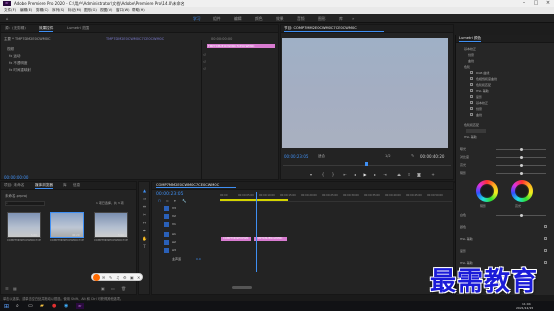 The width and height of the screenshot is (554, 311). I want to click on toolbar-icon: ✉, so click(103, 277).